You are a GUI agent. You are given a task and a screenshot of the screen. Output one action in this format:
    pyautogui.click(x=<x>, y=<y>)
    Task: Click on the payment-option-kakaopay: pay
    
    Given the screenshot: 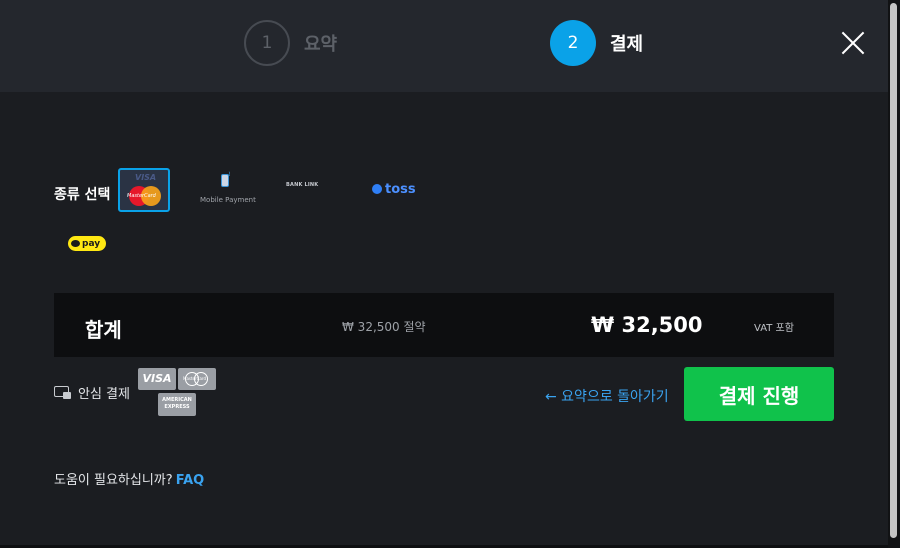 What is the action you would take?
    pyautogui.click(x=87, y=243)
    